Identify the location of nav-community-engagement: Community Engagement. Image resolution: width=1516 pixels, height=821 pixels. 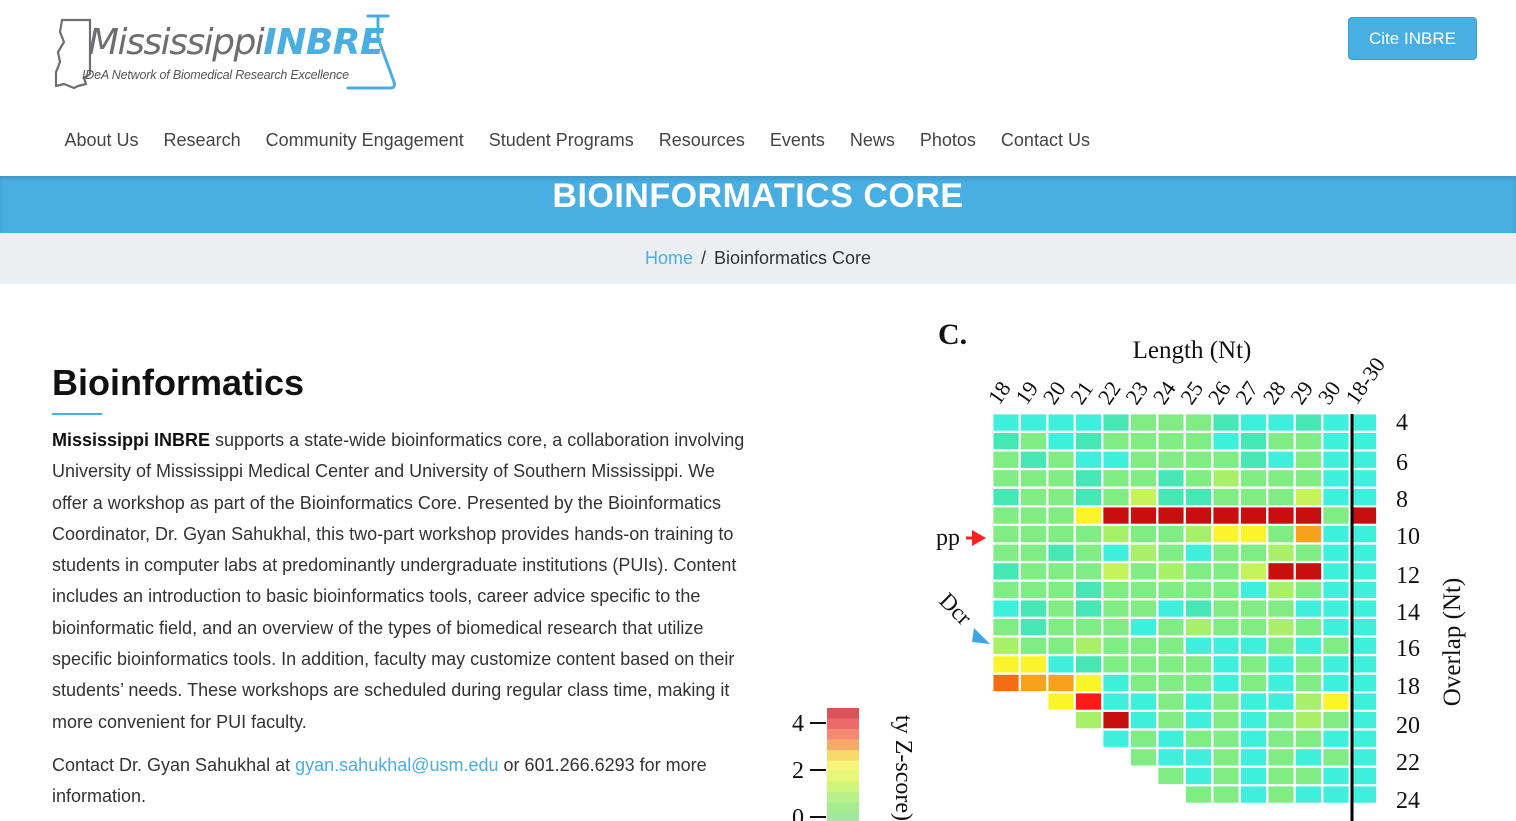
(364, 140).